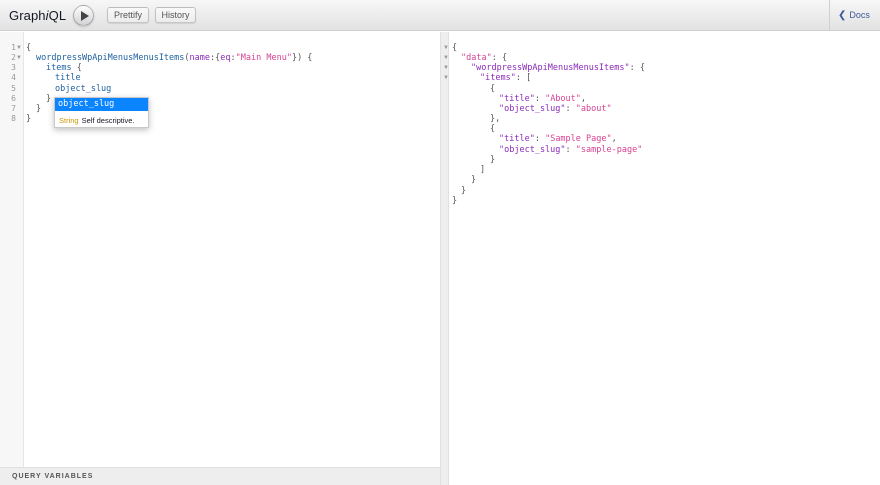  What do you see at coordinates (13, 108) in the screenshot?
I see `line-number: 7` at bounding box center [13, 108].